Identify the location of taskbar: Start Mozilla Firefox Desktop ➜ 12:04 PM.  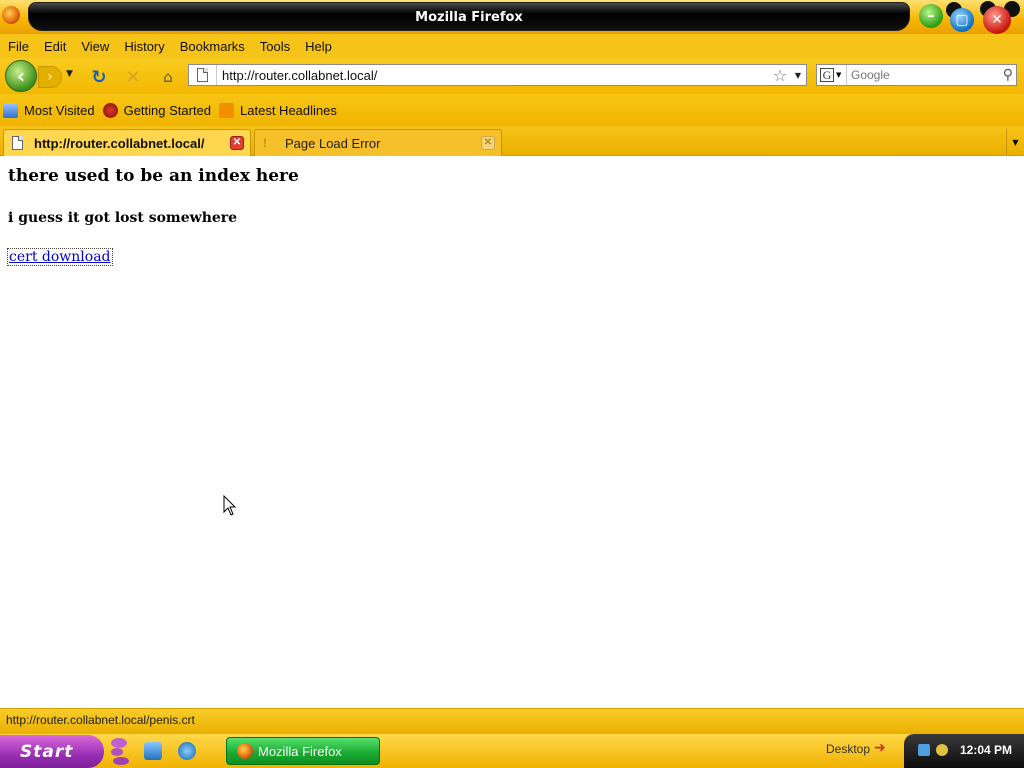
(512, 751).